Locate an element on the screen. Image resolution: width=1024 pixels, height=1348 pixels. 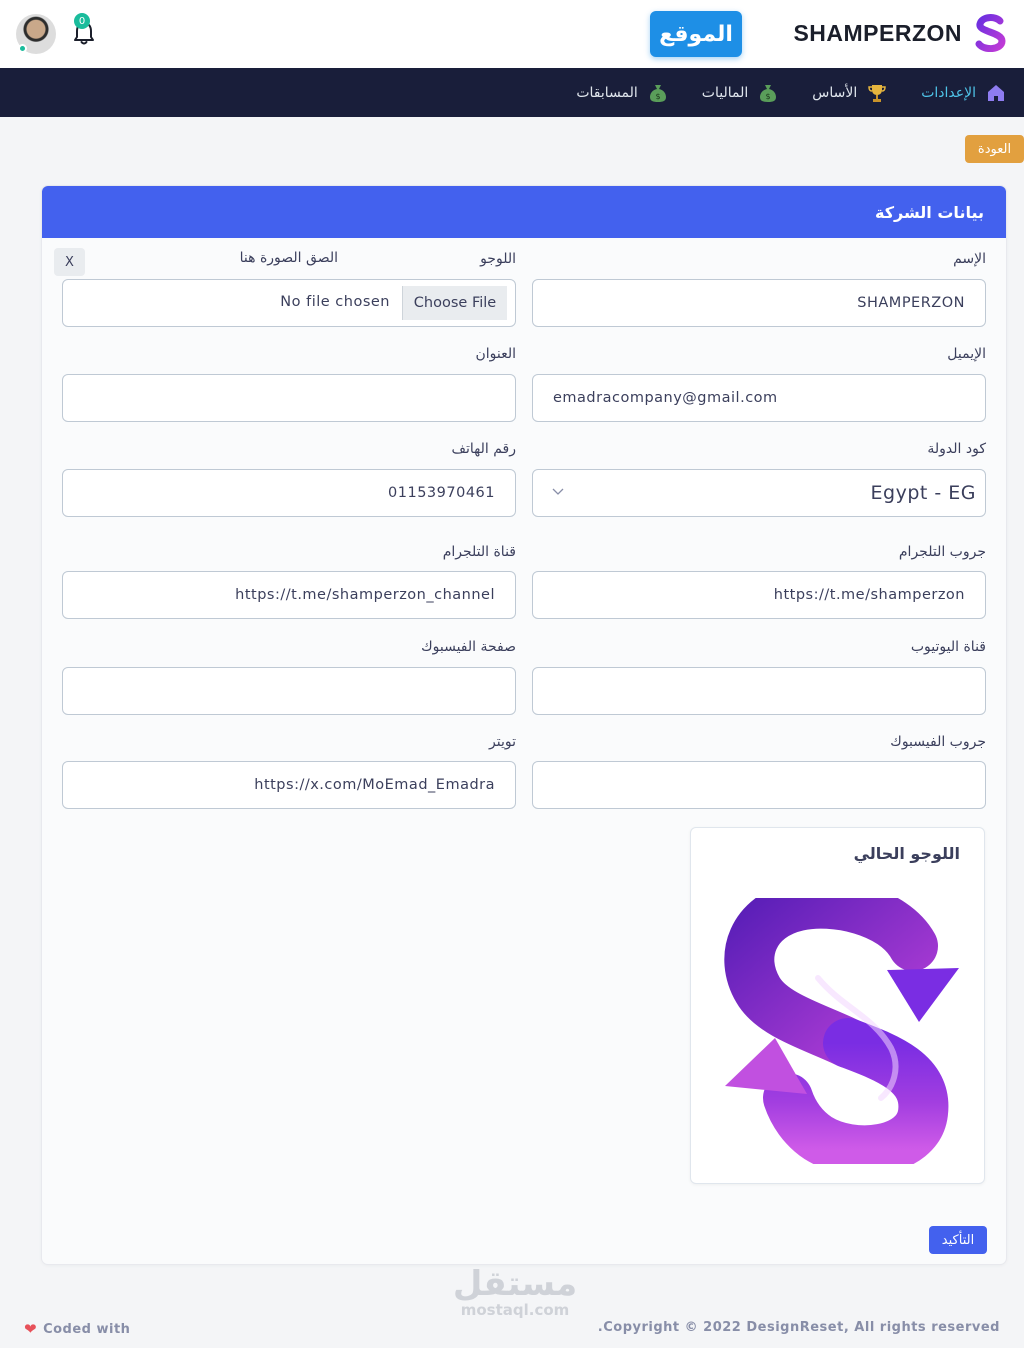
telegram-group-label: جروب التلجرام is located at coordinates (942, 552).